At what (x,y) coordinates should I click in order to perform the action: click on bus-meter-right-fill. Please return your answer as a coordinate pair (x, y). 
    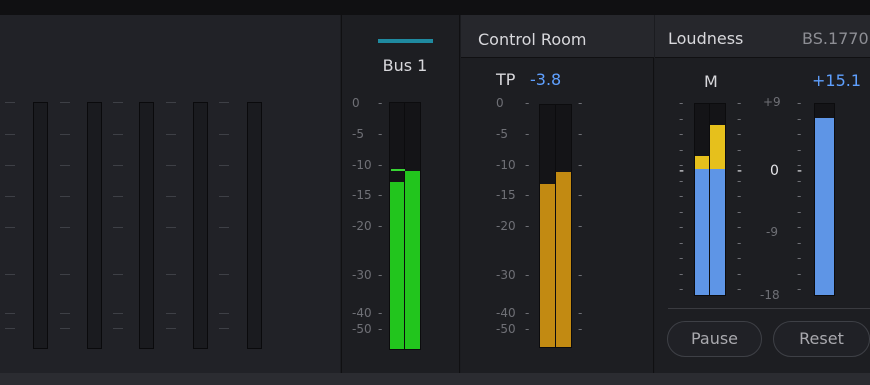
    Looking at the image, I should click on (412, 260).